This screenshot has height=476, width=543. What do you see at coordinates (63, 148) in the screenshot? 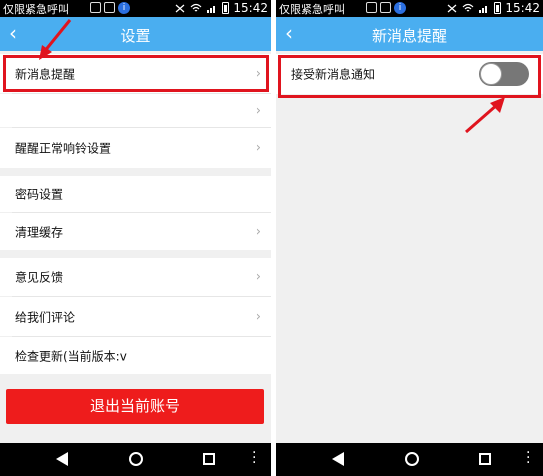
I see `settings-item-label: 醒醒正常响铃设置` at bounding box center [63, 148].